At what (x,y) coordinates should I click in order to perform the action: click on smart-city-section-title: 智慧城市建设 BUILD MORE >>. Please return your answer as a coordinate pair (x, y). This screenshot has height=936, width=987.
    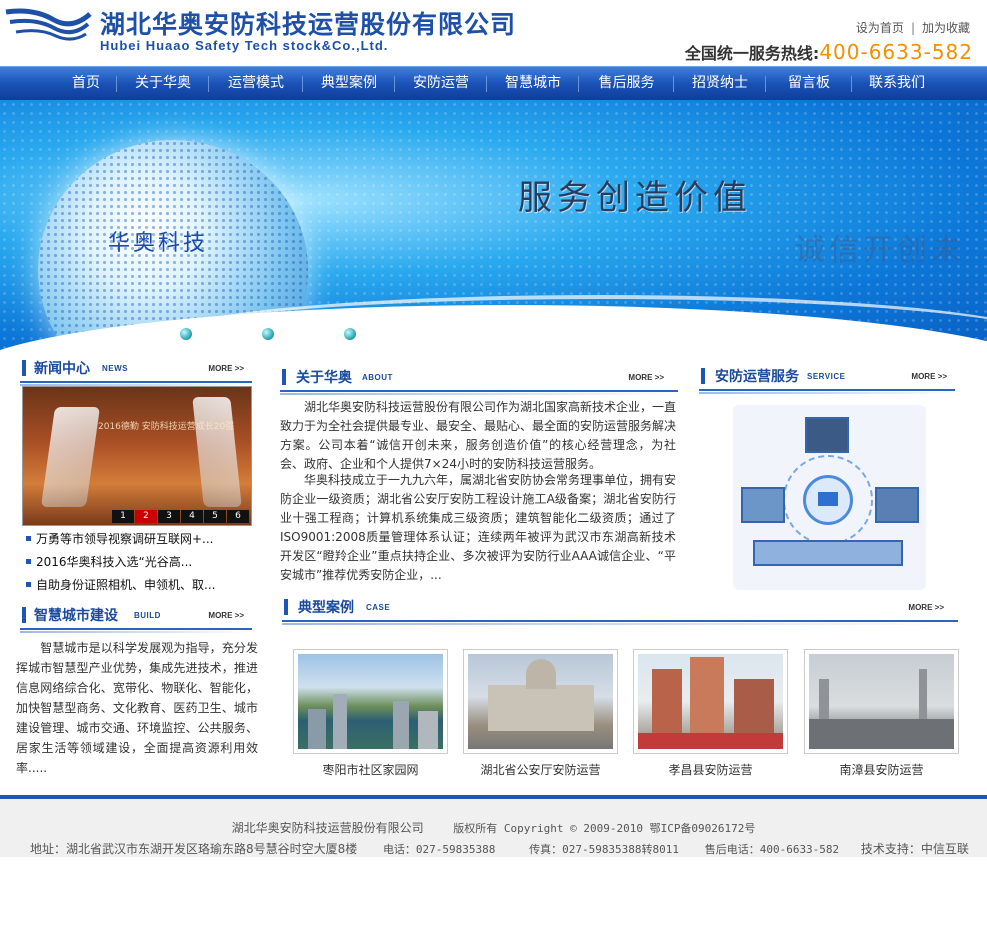
    Looking at the image, I should click on (136, 618).